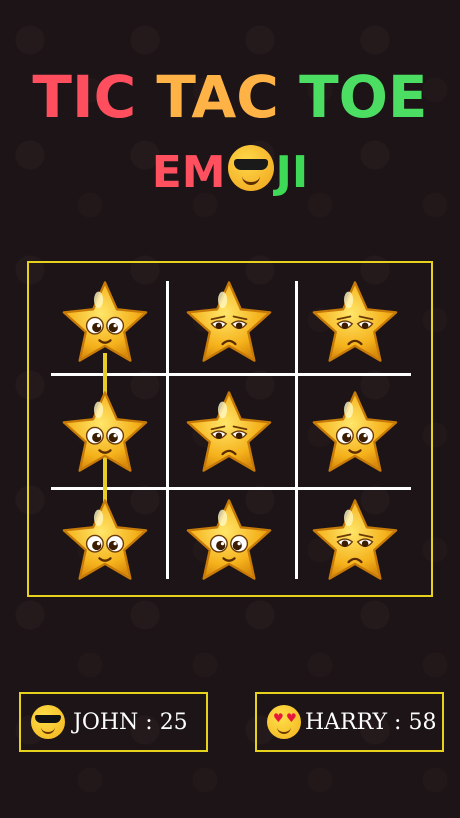  I want to click on game-title: TIC TAC TOE, so click(230, 97).